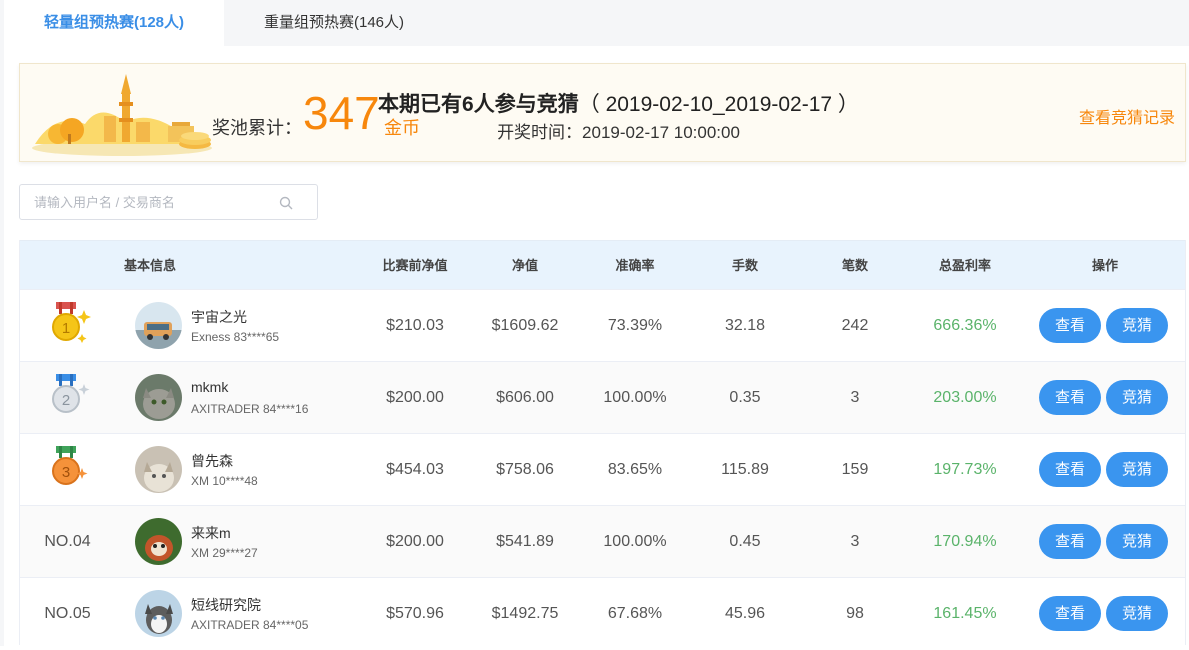 The height and width of the screenshot is (650, 1189). Describe the element at coordinates (415, 469) in the screenshot. I see `pre-net-value: $454.03` at that location.